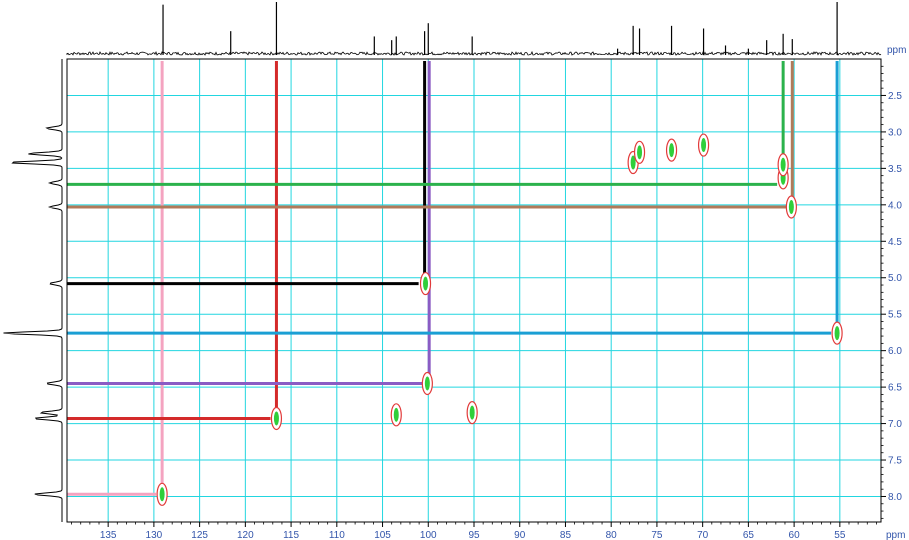 The width and height of the screenshot is (909, 540). What do you see at coordinates (703, 535) in the screenshot?
I see `x-tick-label: 70` at bounding box center [703, 535].